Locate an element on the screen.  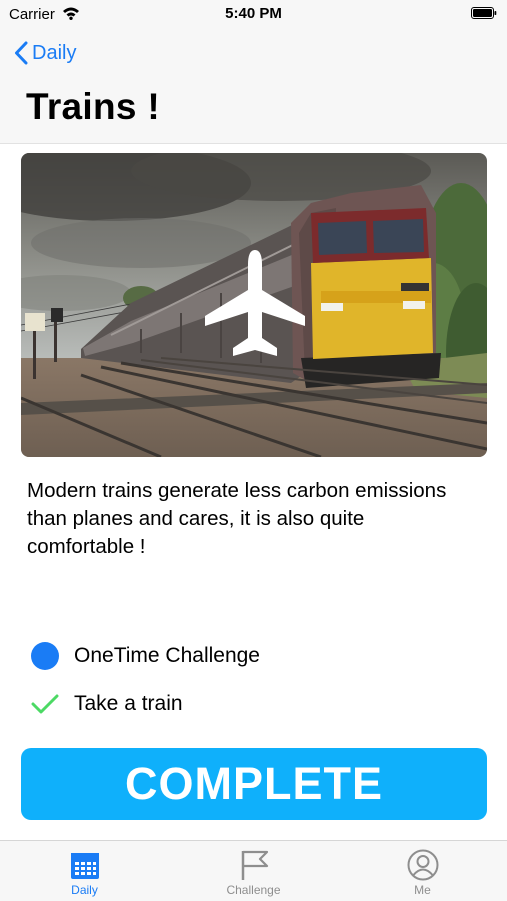
flag-icon is located at coordinates (254, 865).